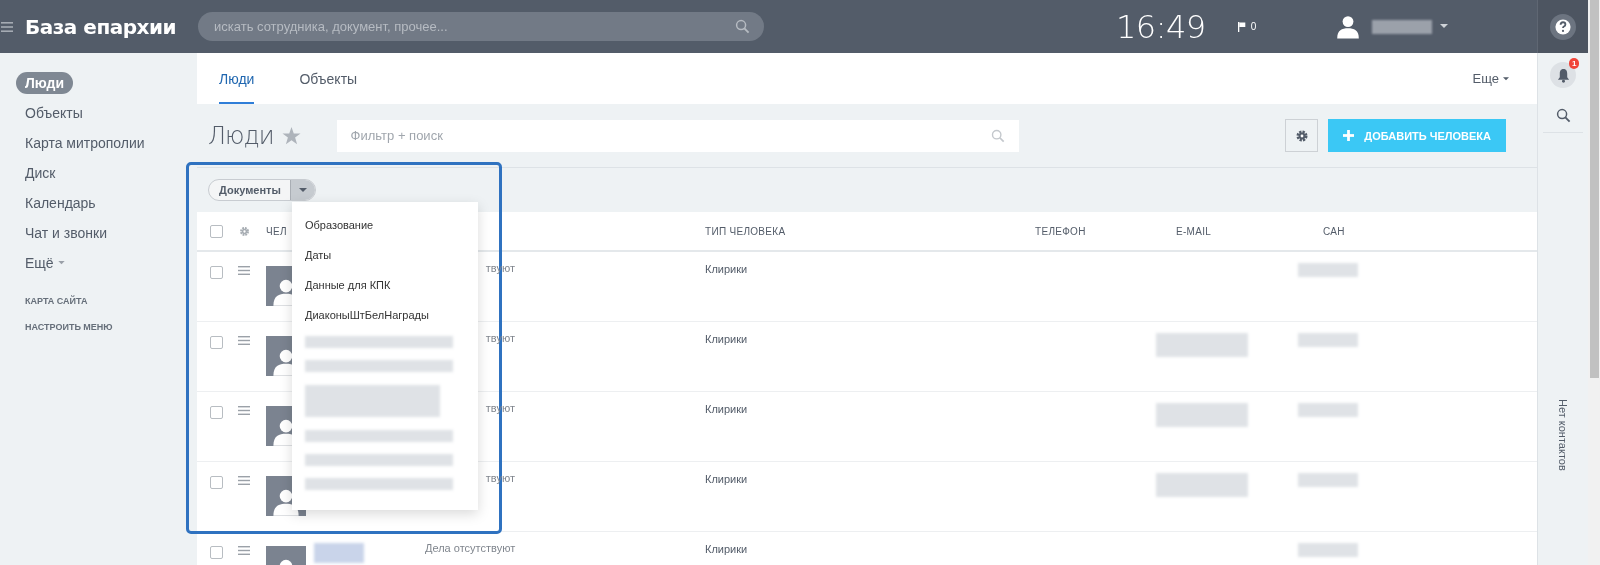 This screenshot has width=1600, height=565. What do you see at coordinates (470, 548) in the screenshot?
I see `table-cell: Дела отсутствуют` at bounding box center [470, 548].